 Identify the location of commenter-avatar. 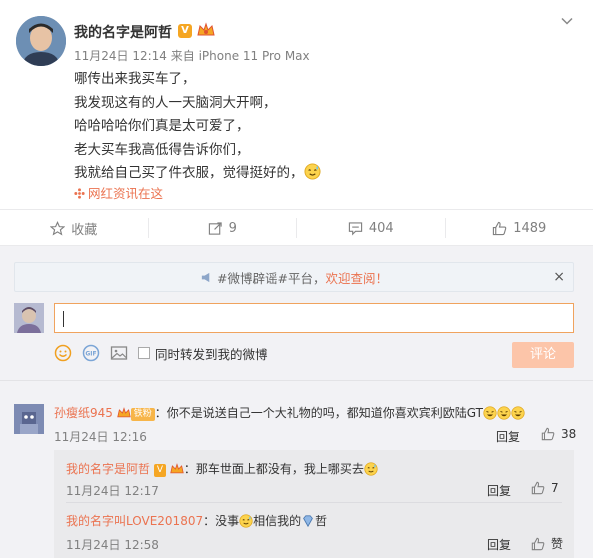
(29, 419).